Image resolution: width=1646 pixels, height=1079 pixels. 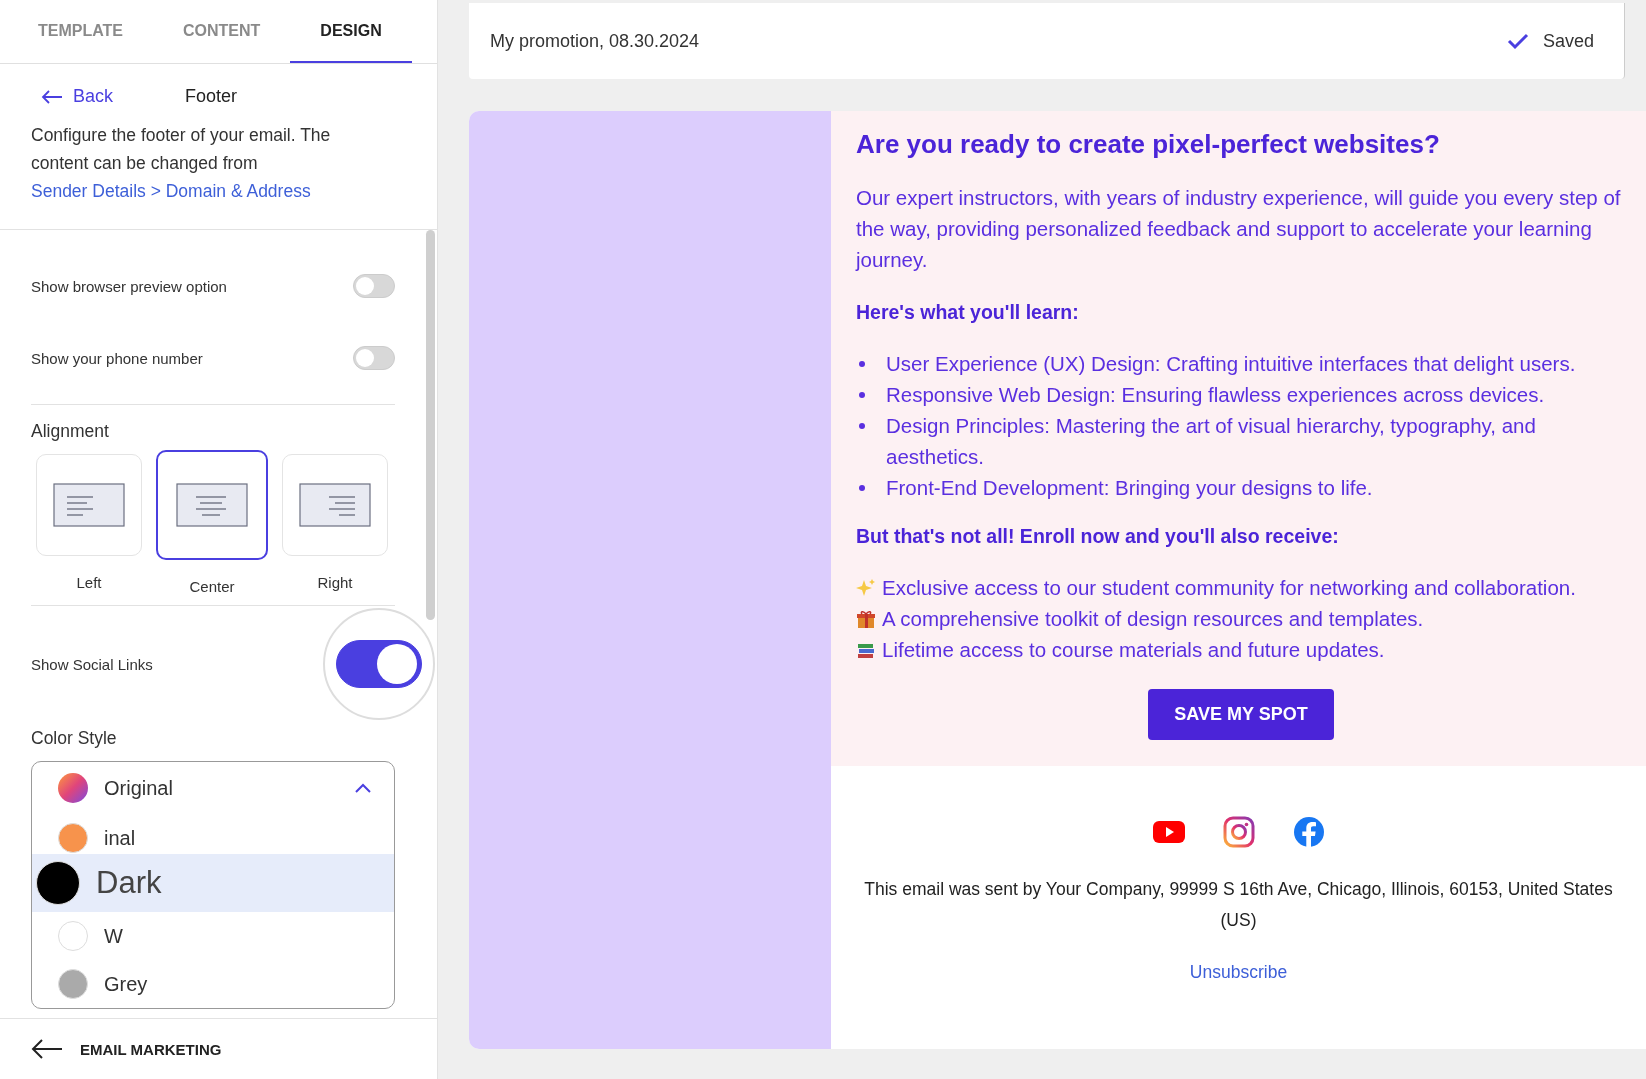 I want to click on benefit-text: Exclusive access to our student community for networking and collaboration., so click(x=1229, y=588).